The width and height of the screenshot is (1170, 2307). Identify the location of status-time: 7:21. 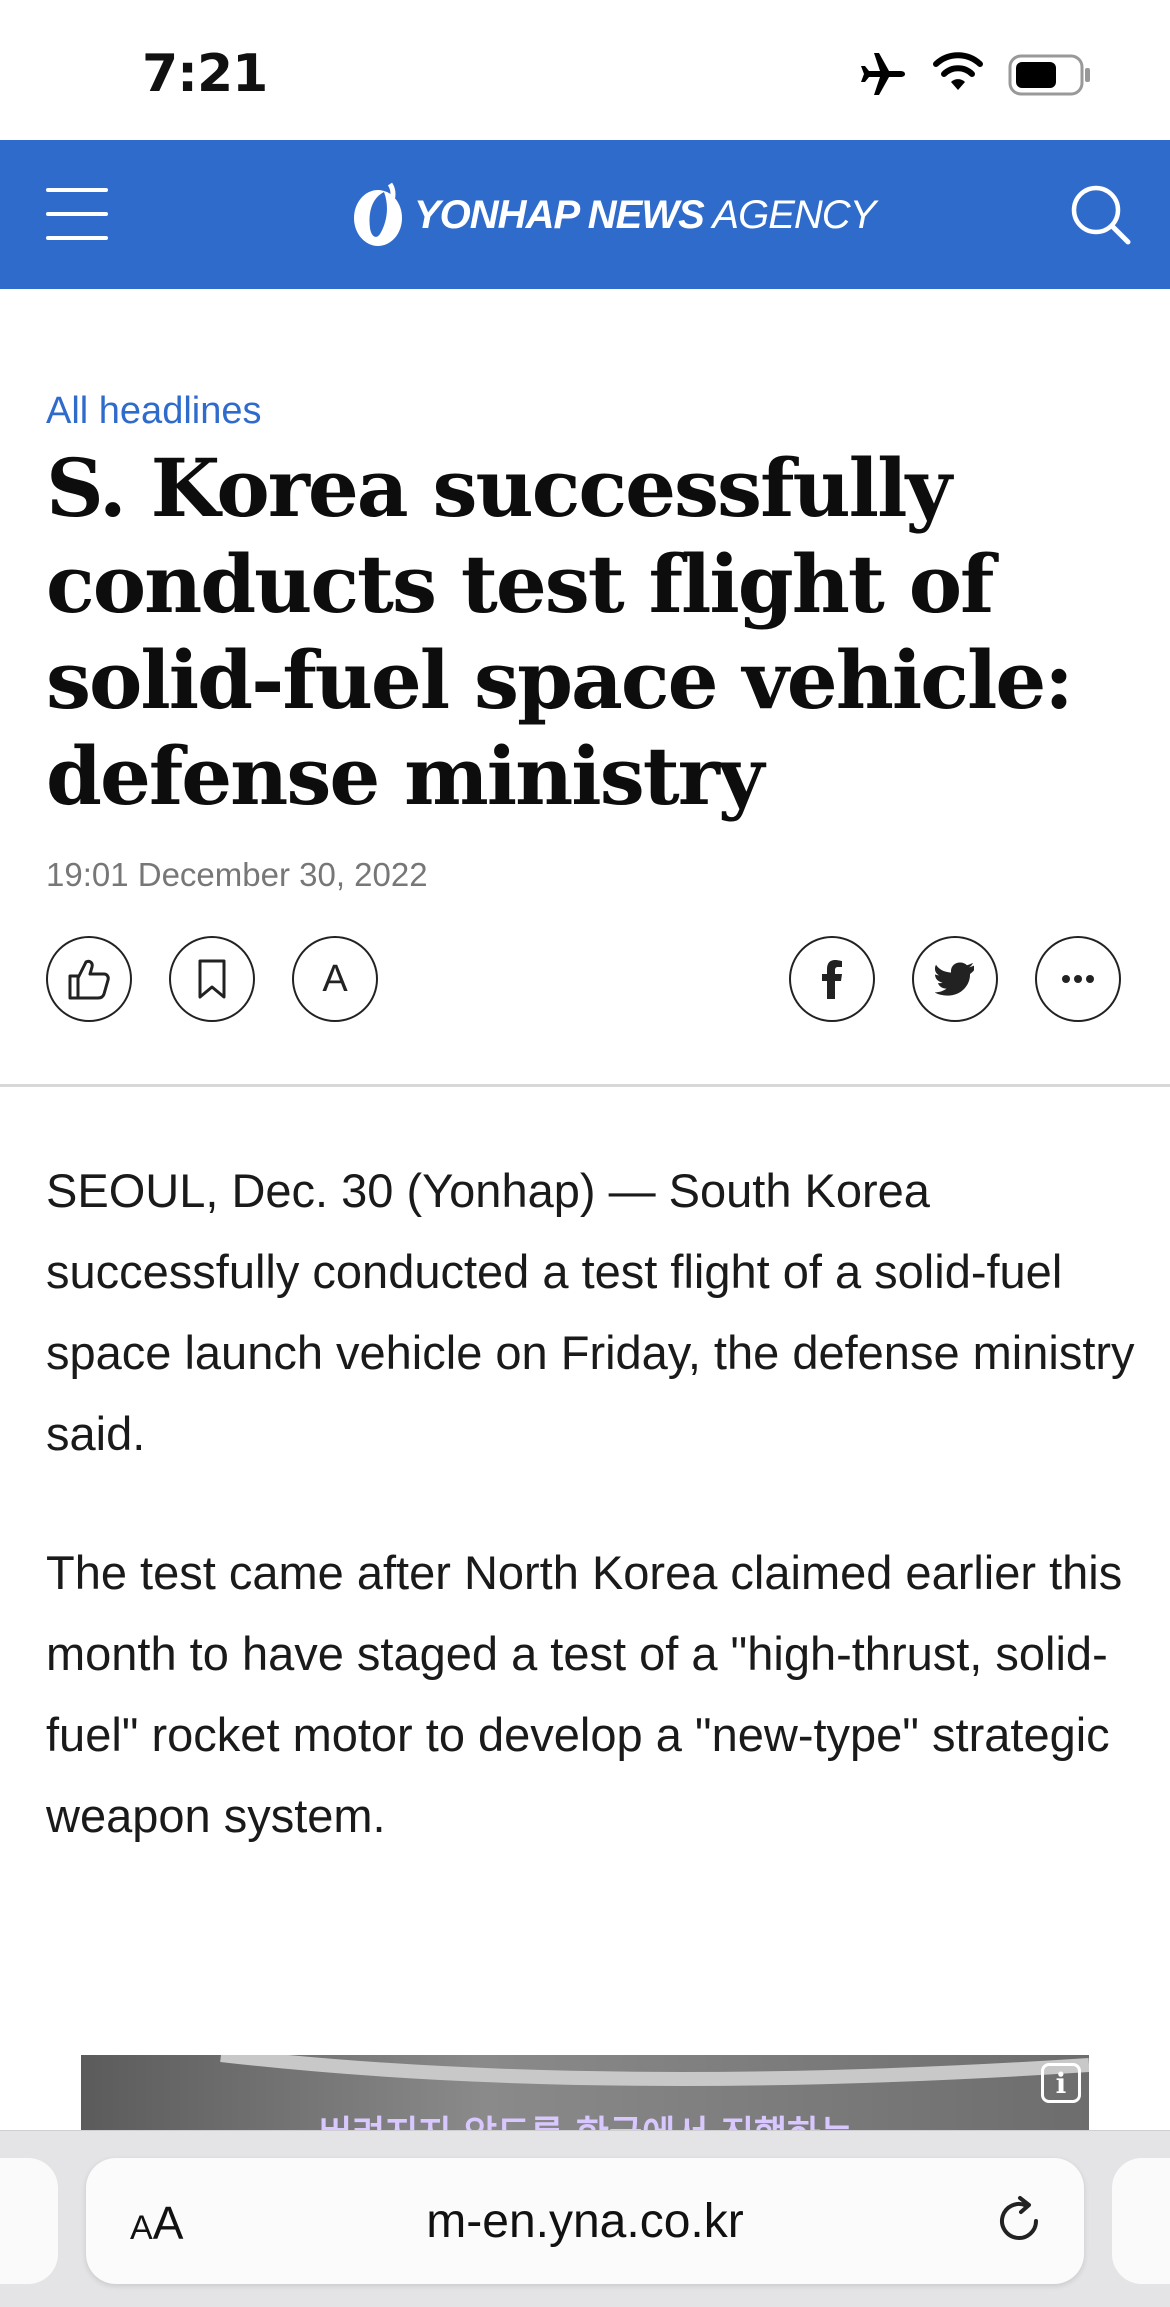
(205, 74).